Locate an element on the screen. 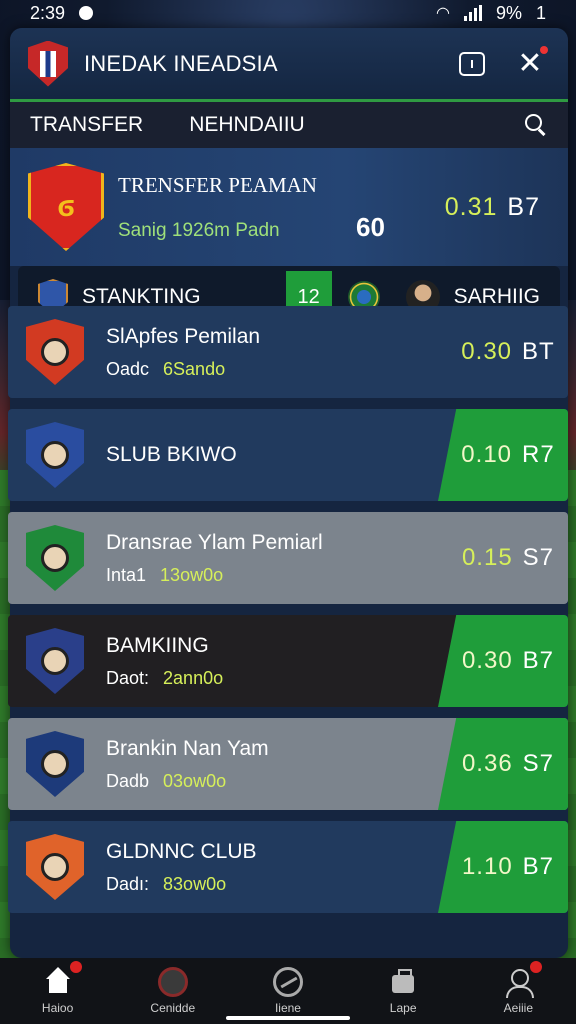 The width and height of the screenshot is (576, 1024). odds-button: 0.10 R7 is located at coordinates (503, 455).